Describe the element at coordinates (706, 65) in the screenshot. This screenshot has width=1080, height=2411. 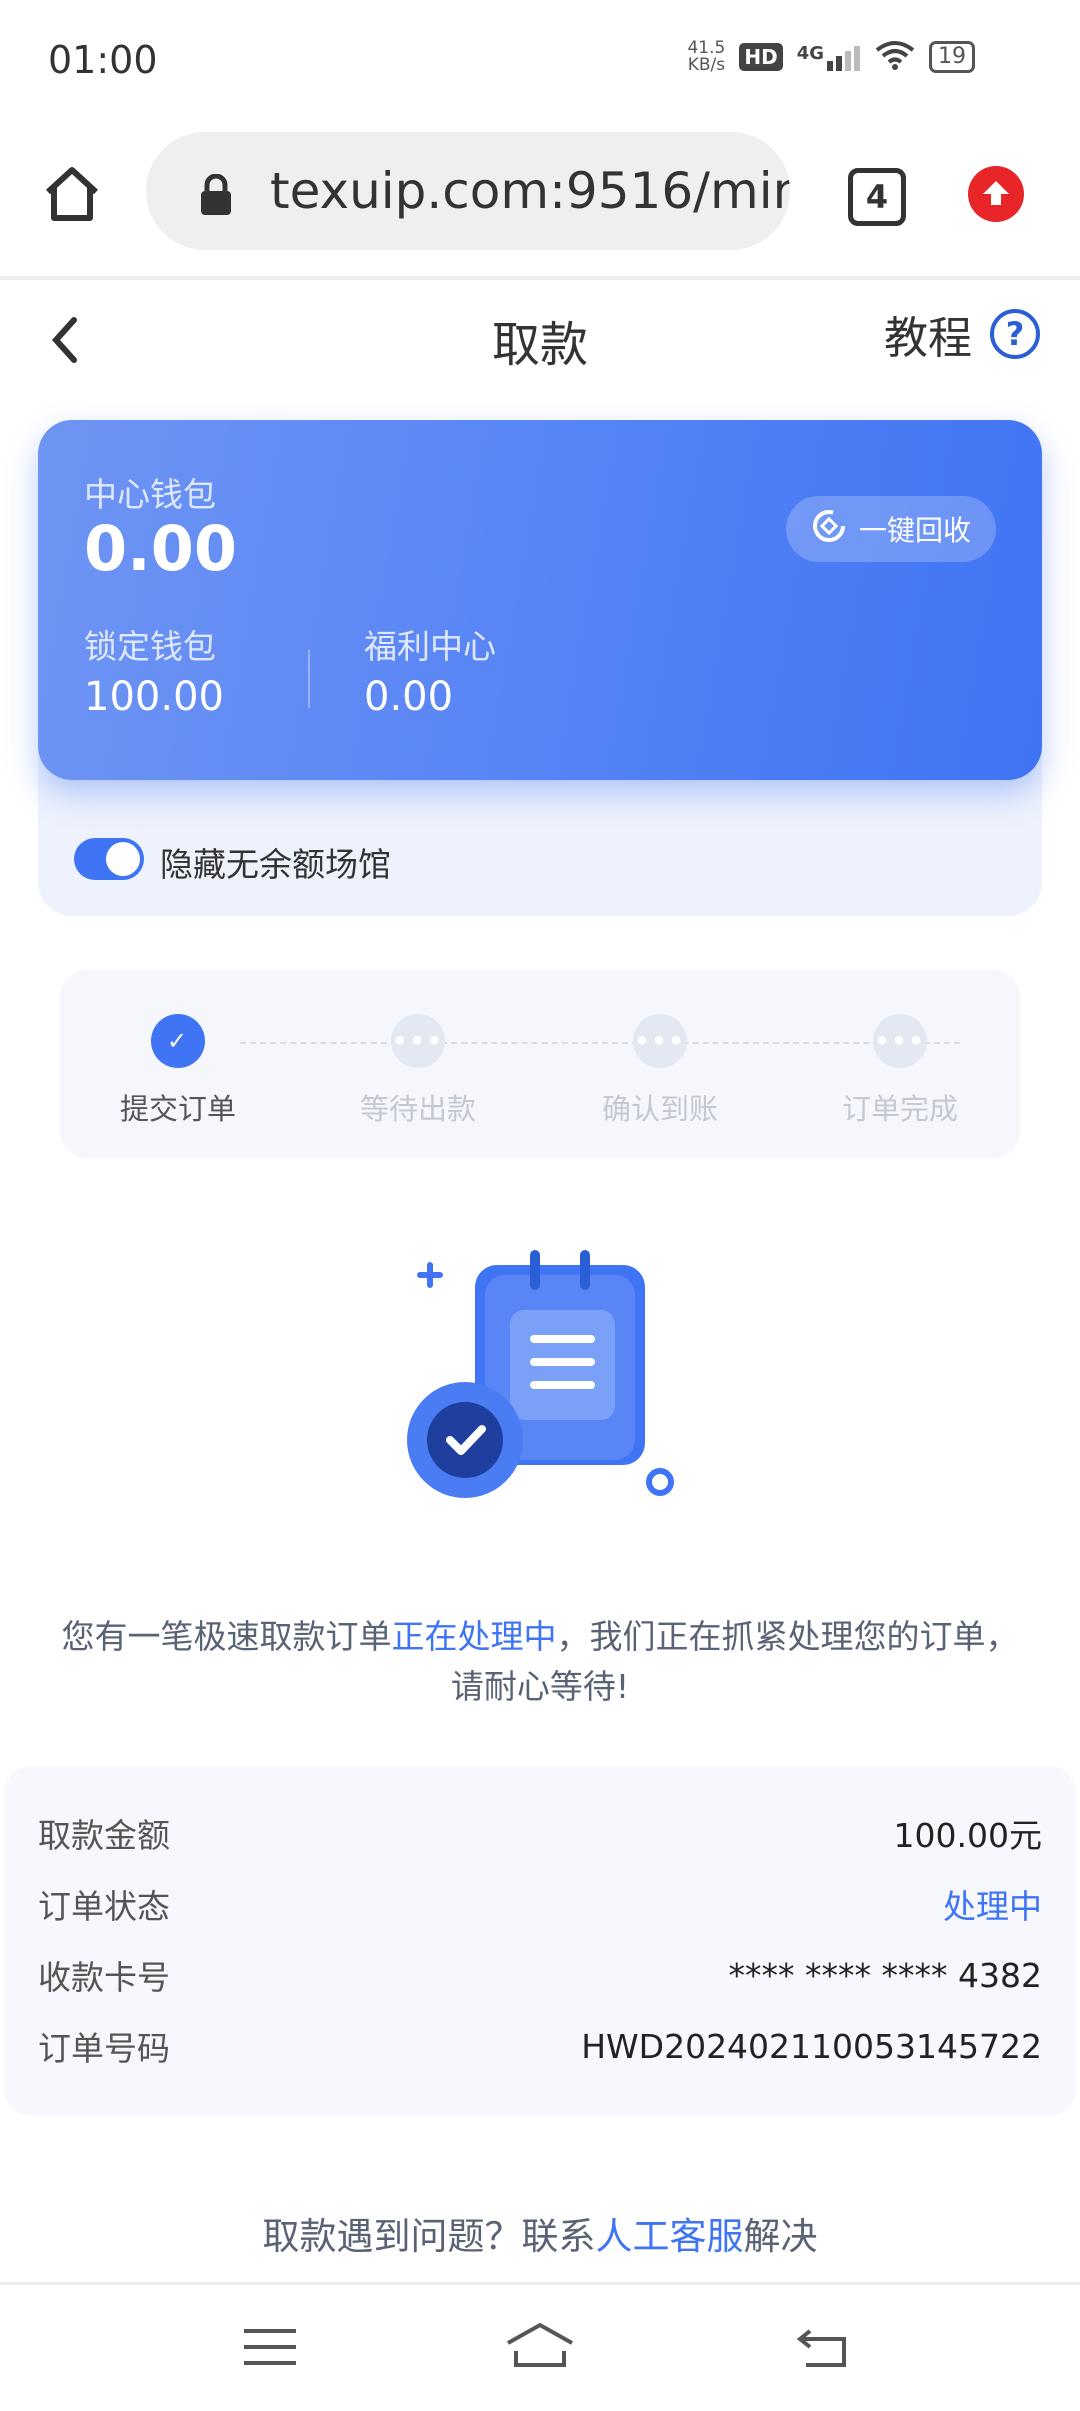
I see `net-speed-unit: KB/s` at that location.